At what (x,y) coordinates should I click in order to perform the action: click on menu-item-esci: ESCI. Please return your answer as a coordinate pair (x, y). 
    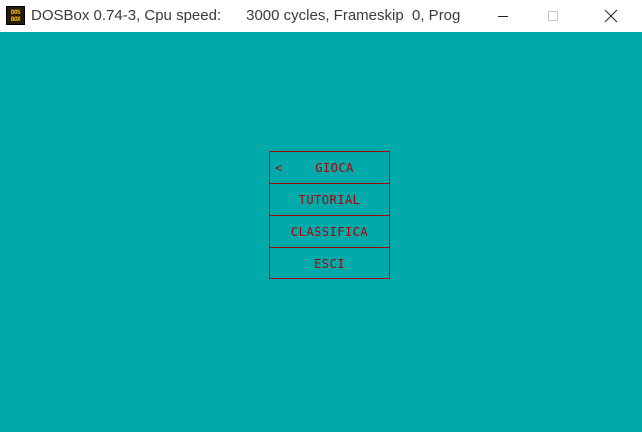
    Looking at the image, I should click on (329, 264).